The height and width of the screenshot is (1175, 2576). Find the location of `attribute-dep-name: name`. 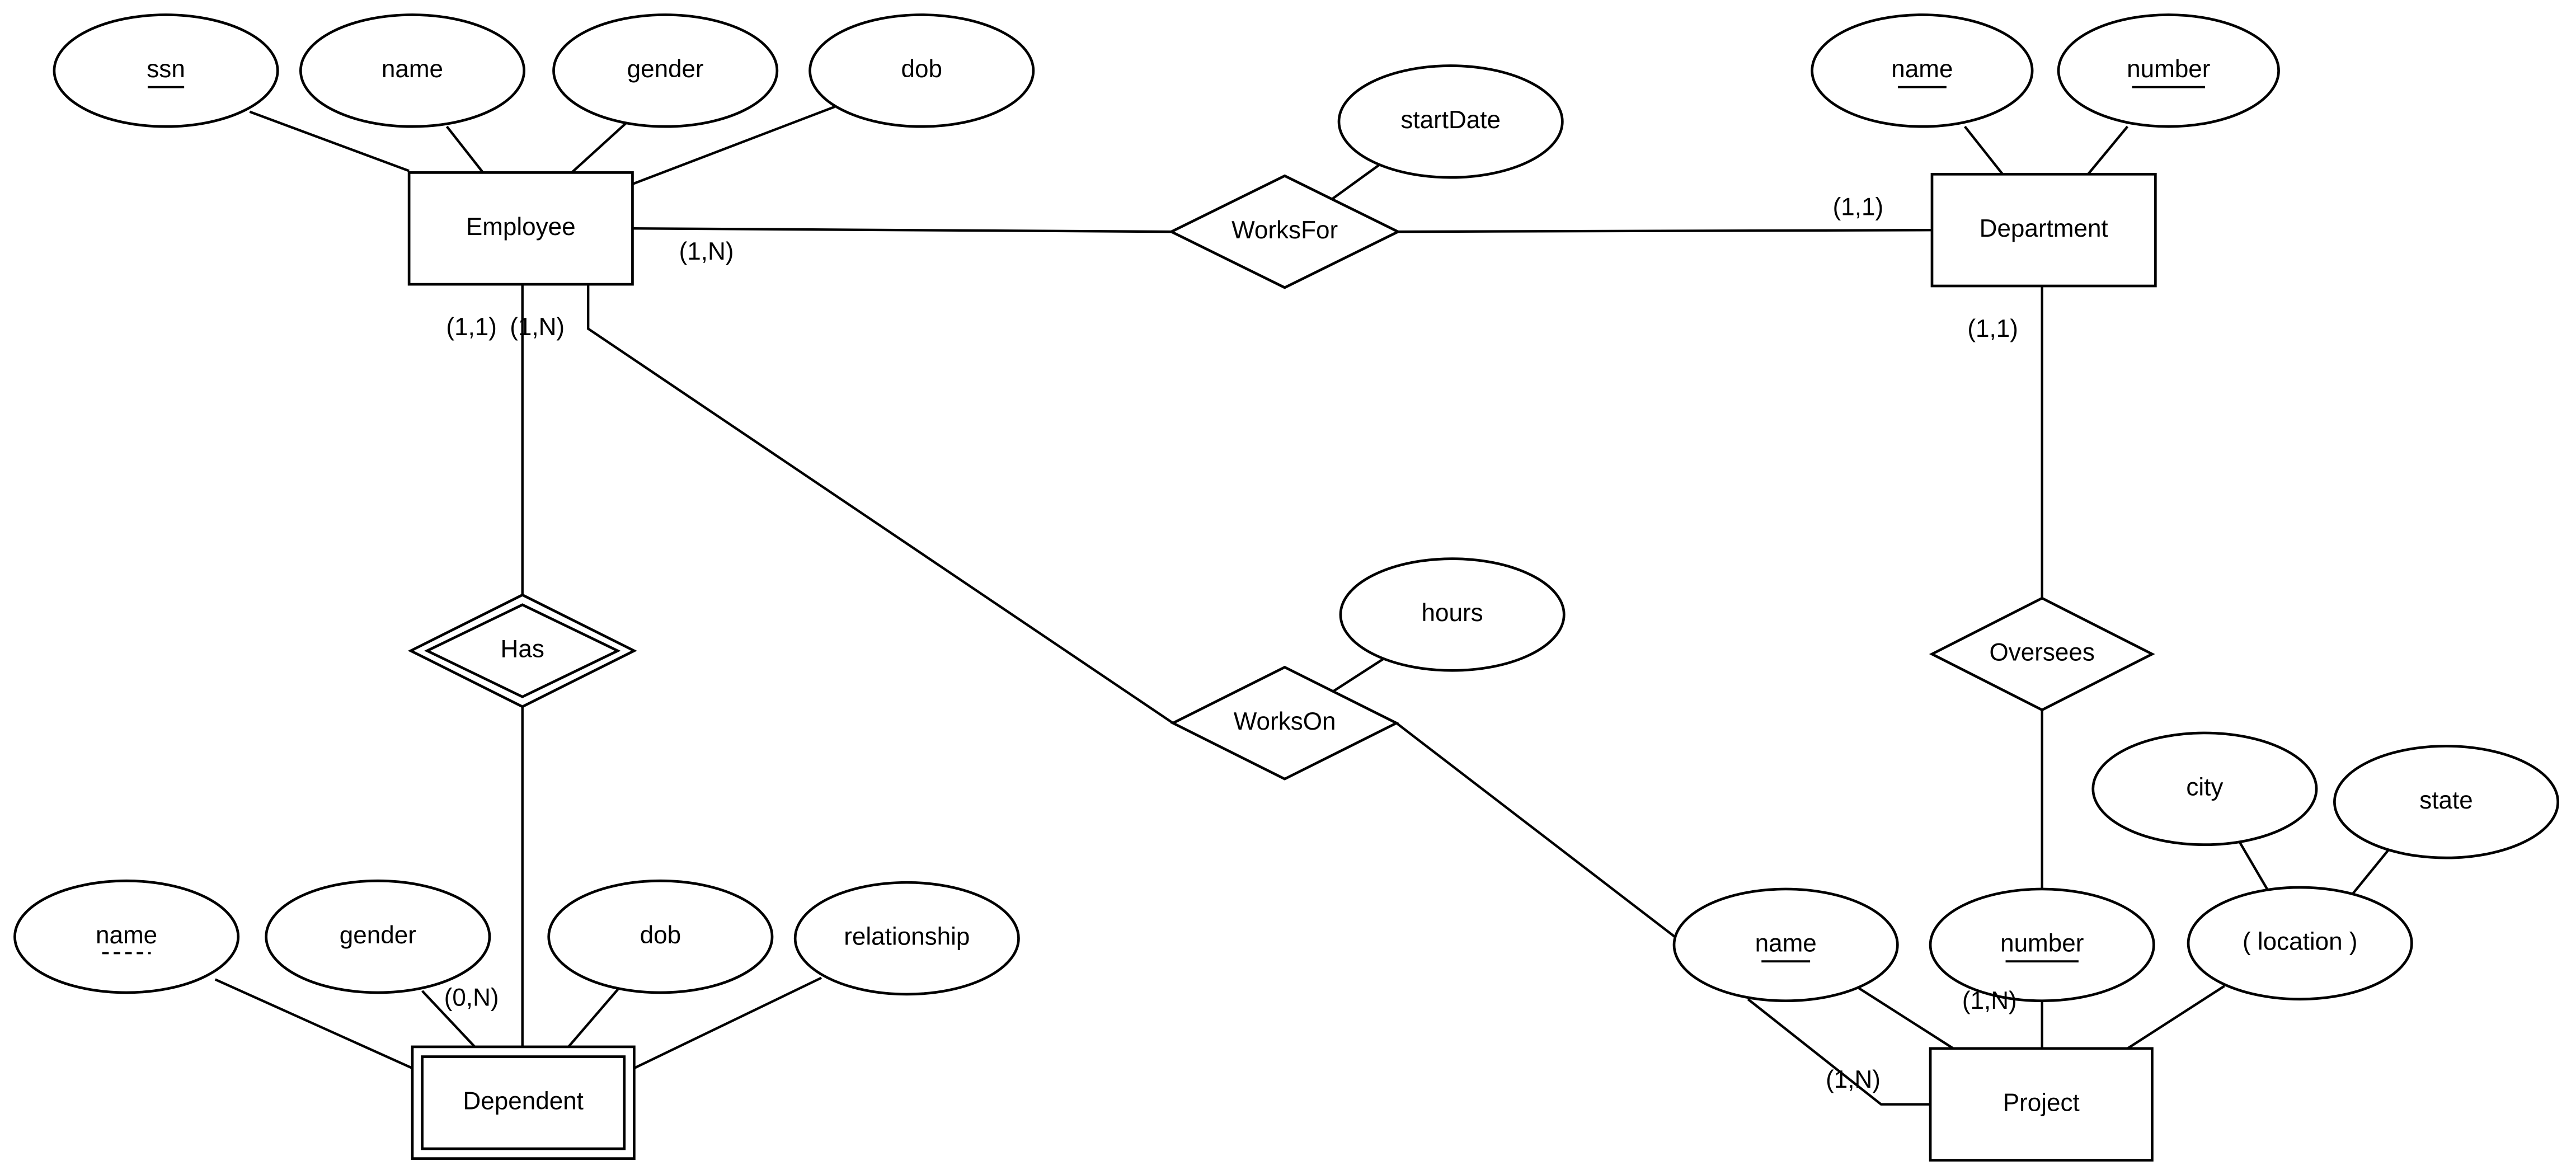

attribute-dep-name: name is located at coordinates (126, 936).